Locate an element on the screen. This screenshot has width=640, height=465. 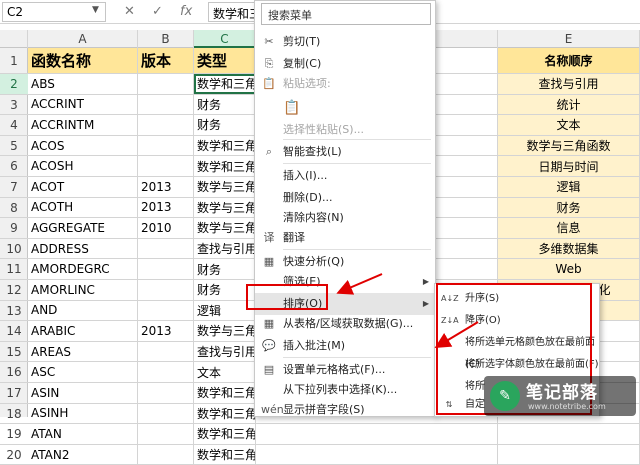
cell-a: ASC is located at coordinates (83, 372).